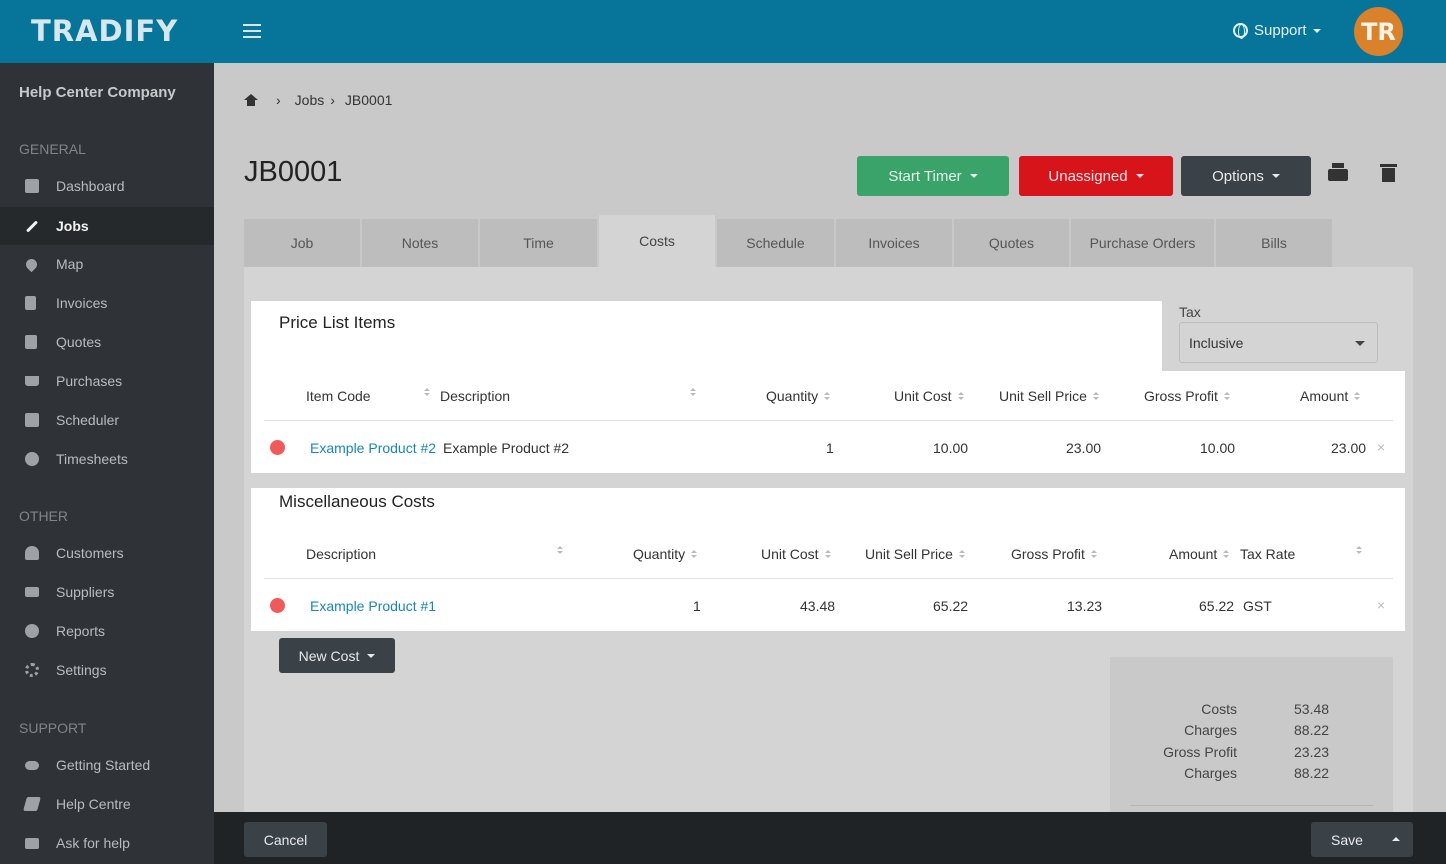  What do you see at coordinates (107, 804) in the screenshot?
I see `sidebar-item-help-centre: Help Centre` at bounding box center [107, 804].